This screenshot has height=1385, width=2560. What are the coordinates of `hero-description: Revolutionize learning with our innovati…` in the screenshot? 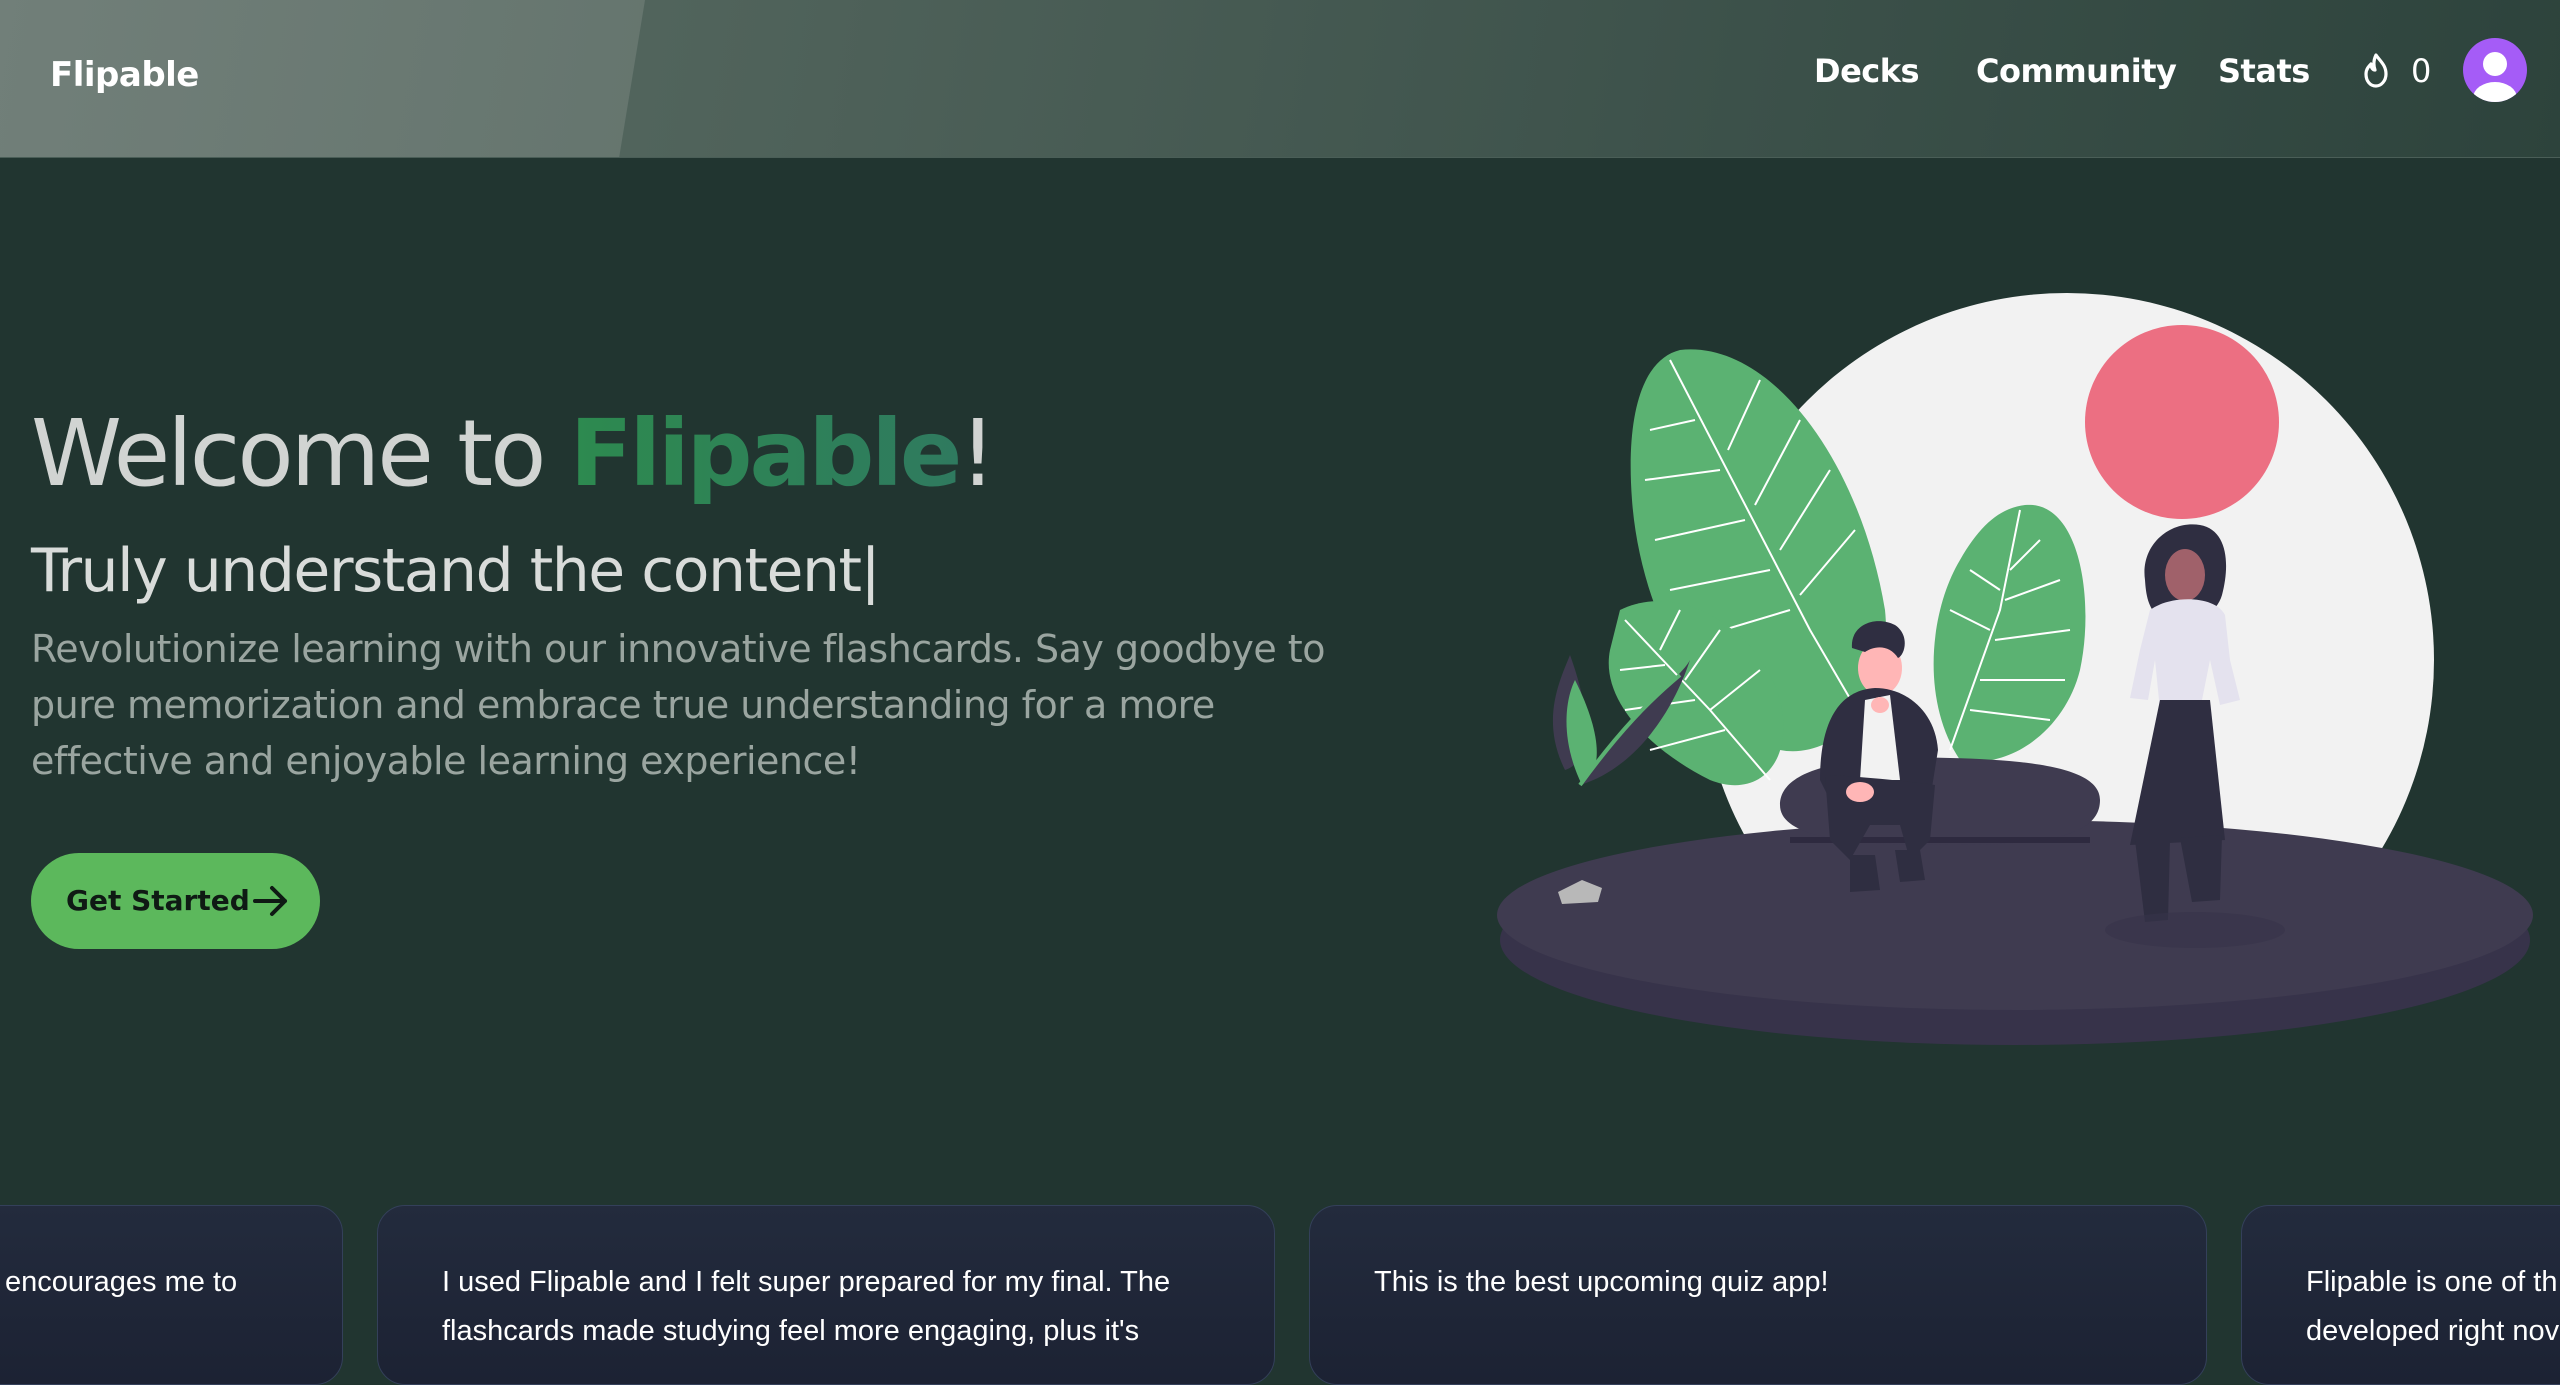 It's located at (678, 705).